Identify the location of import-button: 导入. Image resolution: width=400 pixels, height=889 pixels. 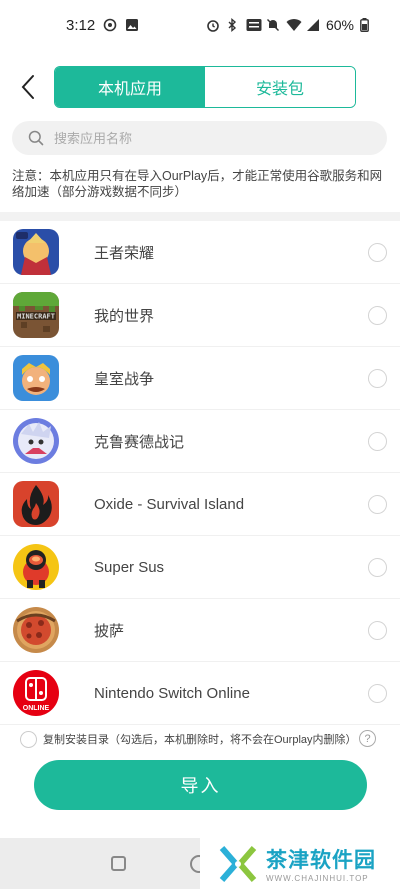
(200, 785).